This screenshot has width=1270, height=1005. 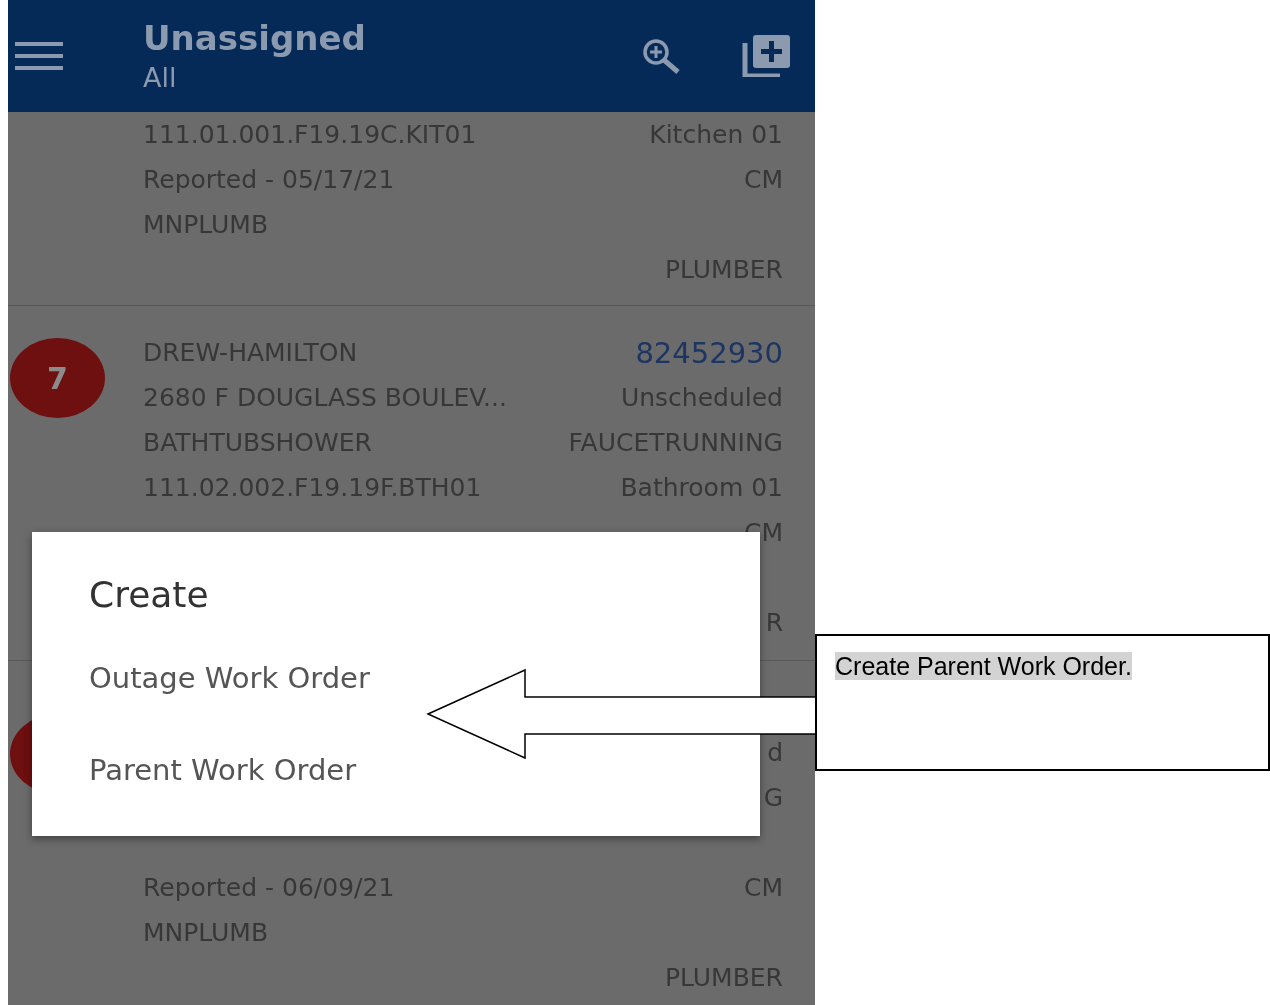 I want to click on menu-option: Outage Work Order, so click(x=229, y=678).